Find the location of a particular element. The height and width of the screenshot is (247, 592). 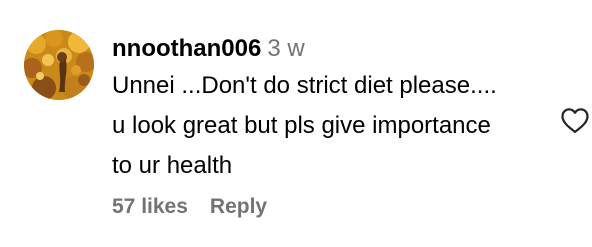

comment-header: nnoothan006 3 w is located at coordinates (322, 49).